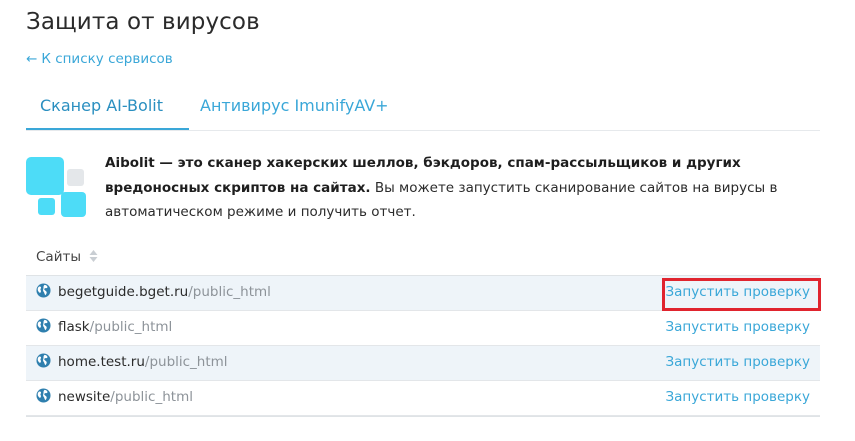 This screenshot has height=441, width=855. What do you see at coordinates (84, 397) in the screenshot?
I see `site-host: newsite` at bounding box center [84, 397].